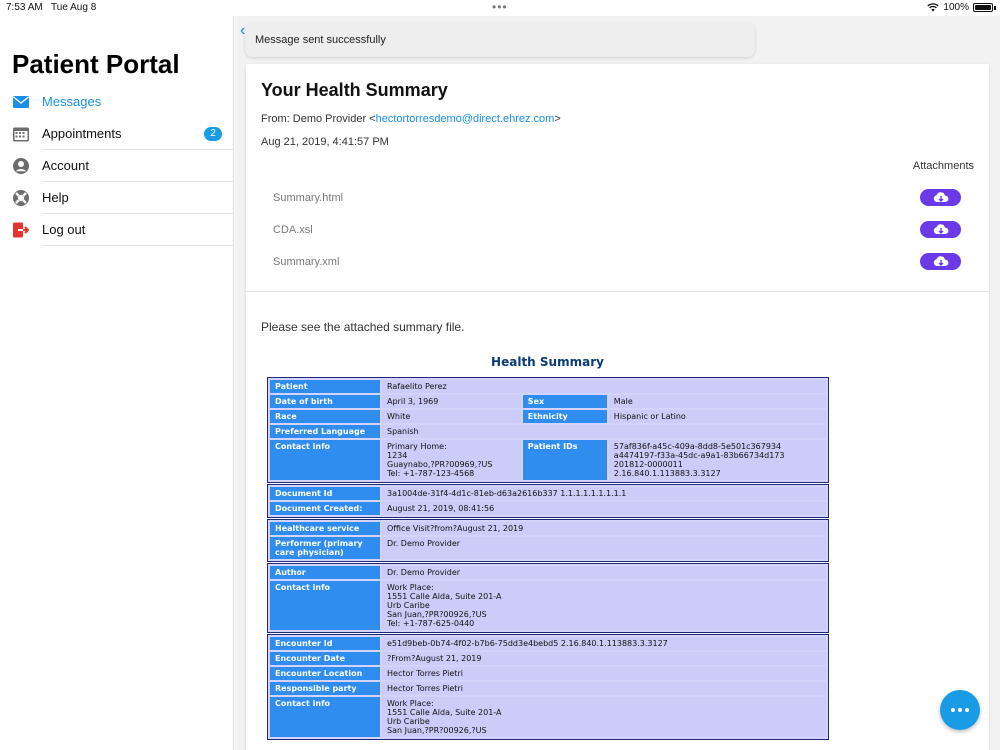 Image resolution: width=1000 pixels, height=750 pixels. What do you see at coordinates (21, 230) in the screenshot?
I see `logout-icon` at bounding box center [21, 230].